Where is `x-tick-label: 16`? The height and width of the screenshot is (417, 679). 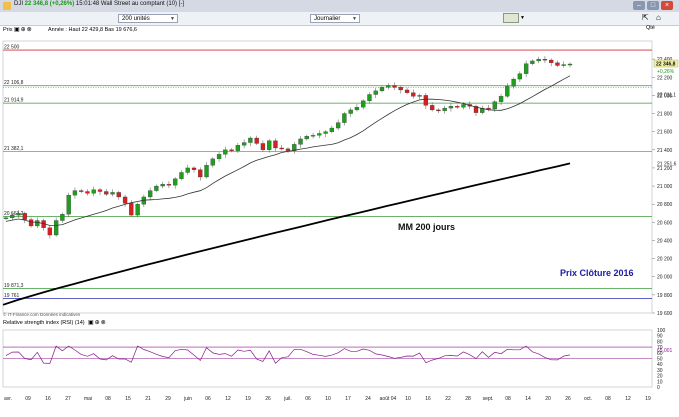 x-tick-label: 16 is located at coordinates (428, 399).